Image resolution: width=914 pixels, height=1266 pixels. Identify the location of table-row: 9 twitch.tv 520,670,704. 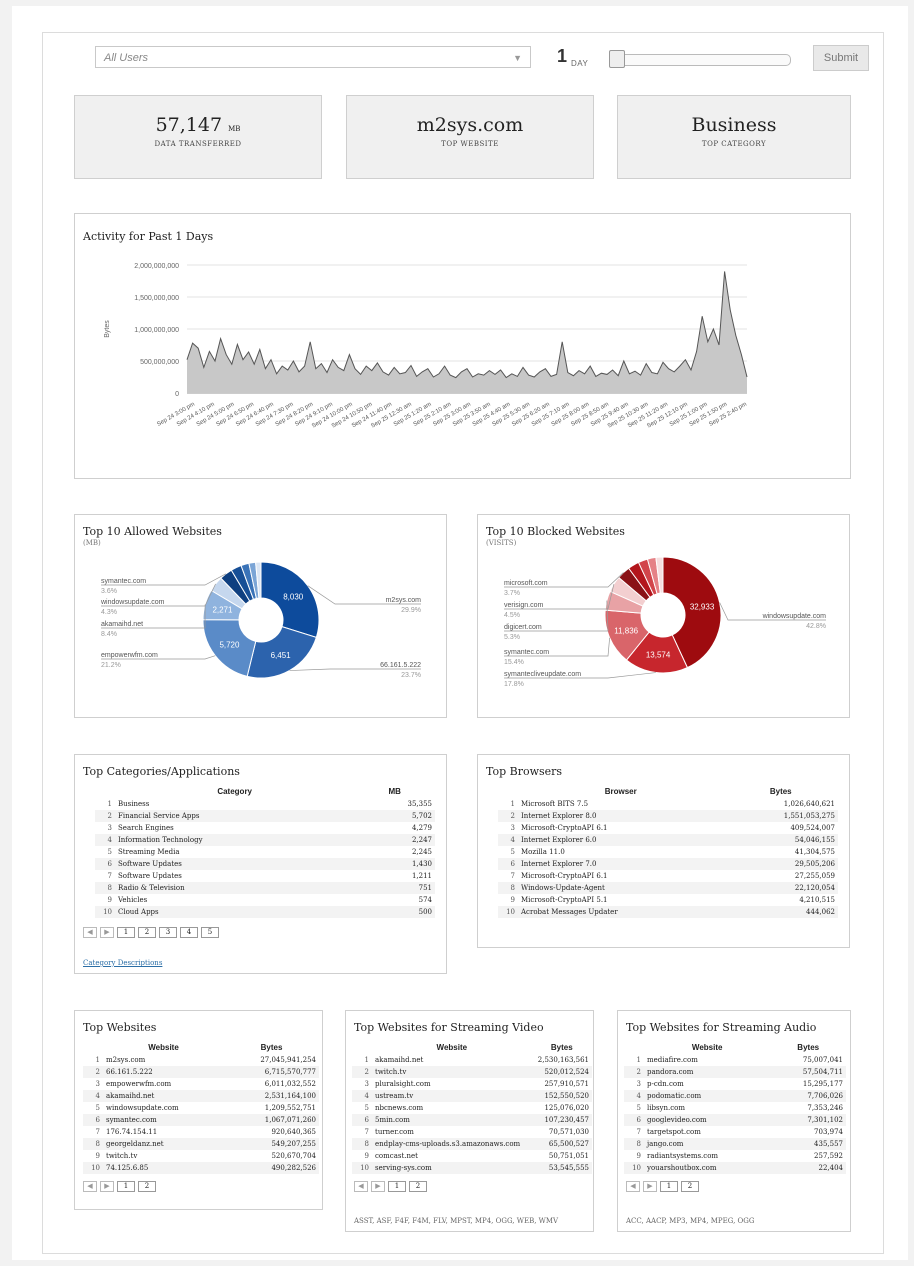
(201, 1156).